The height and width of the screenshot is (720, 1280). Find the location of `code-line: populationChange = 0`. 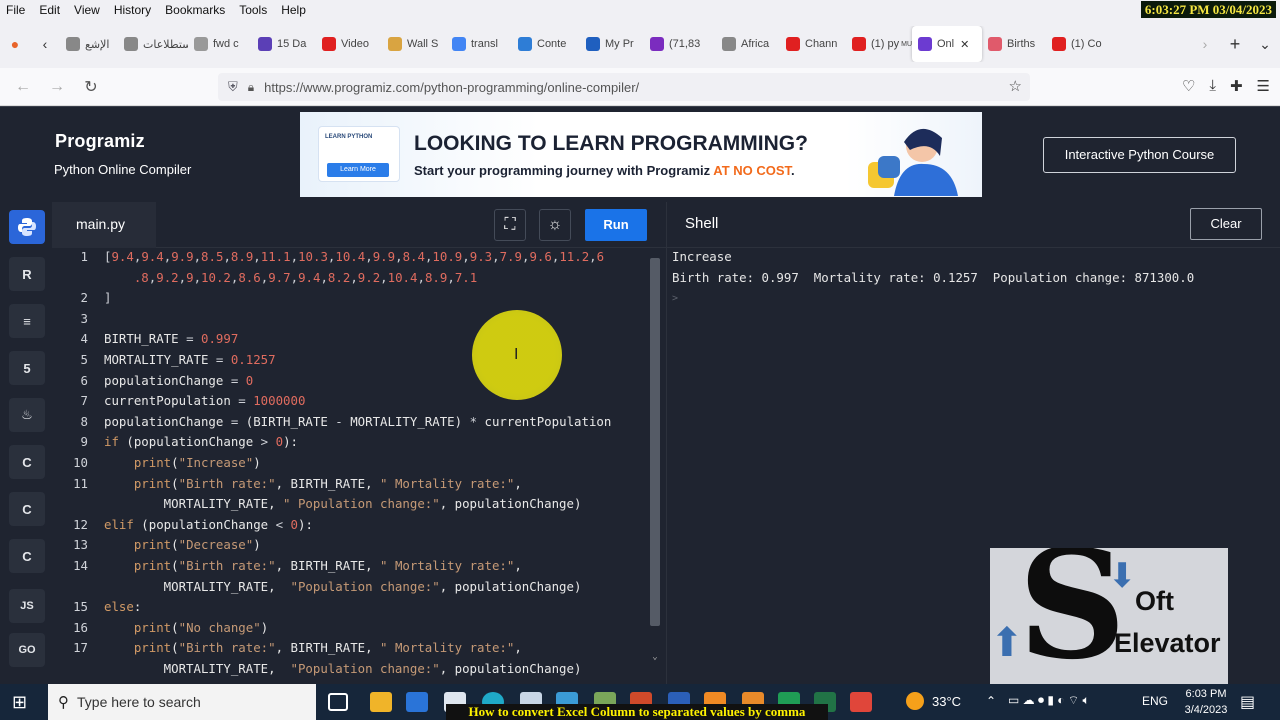

code-line: populationChange = 0 is located at coordinates (178, 380).